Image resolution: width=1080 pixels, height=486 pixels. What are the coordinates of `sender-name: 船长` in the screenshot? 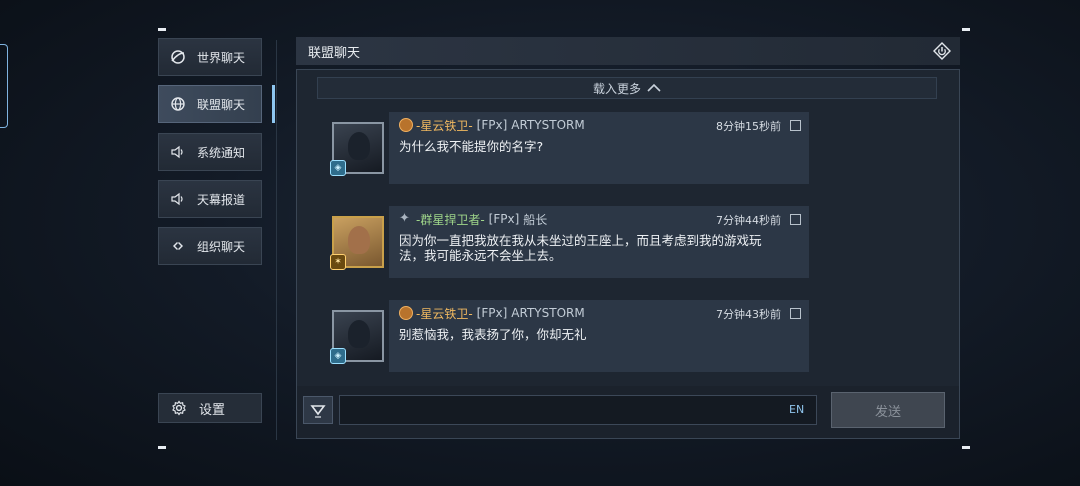 It's located at (535, 219).